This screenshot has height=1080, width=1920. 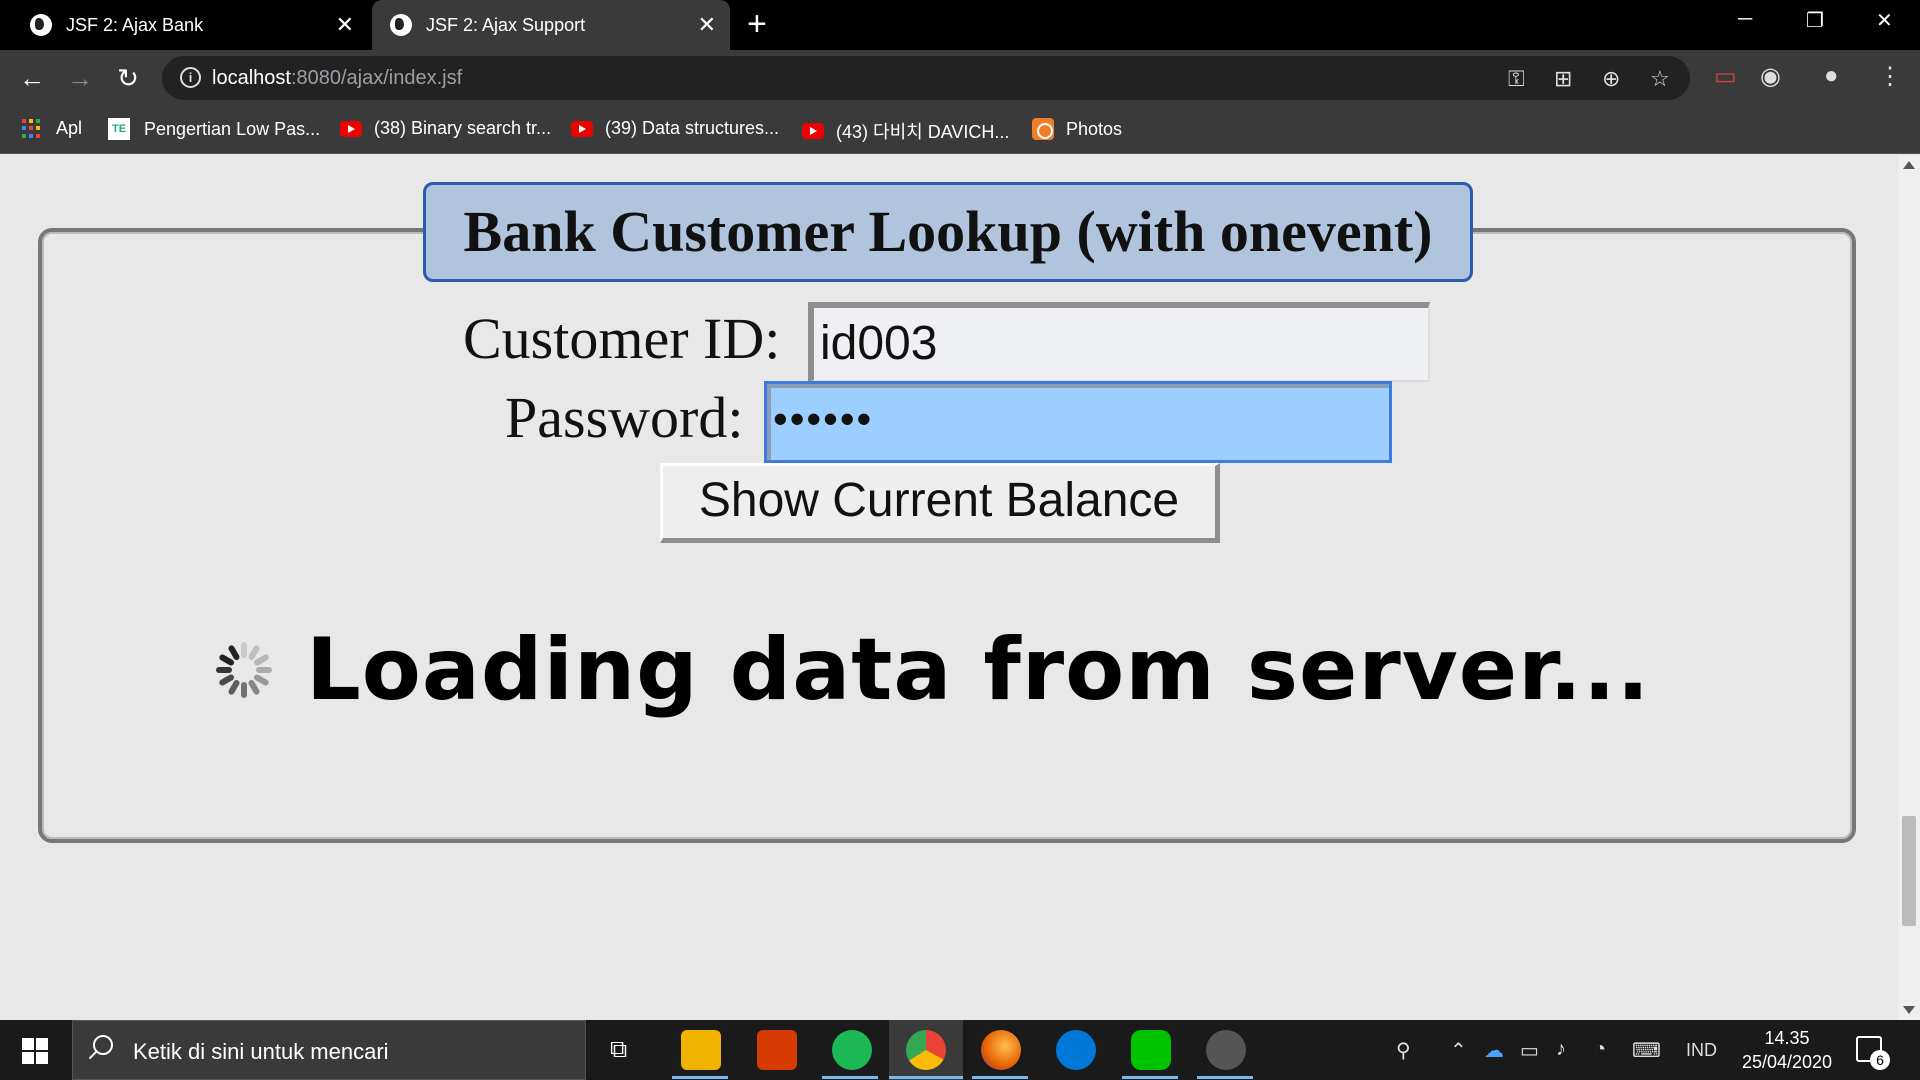 I want to click on tab-title: JSF 2: Ajax Bank, so click(x=135, y=24).